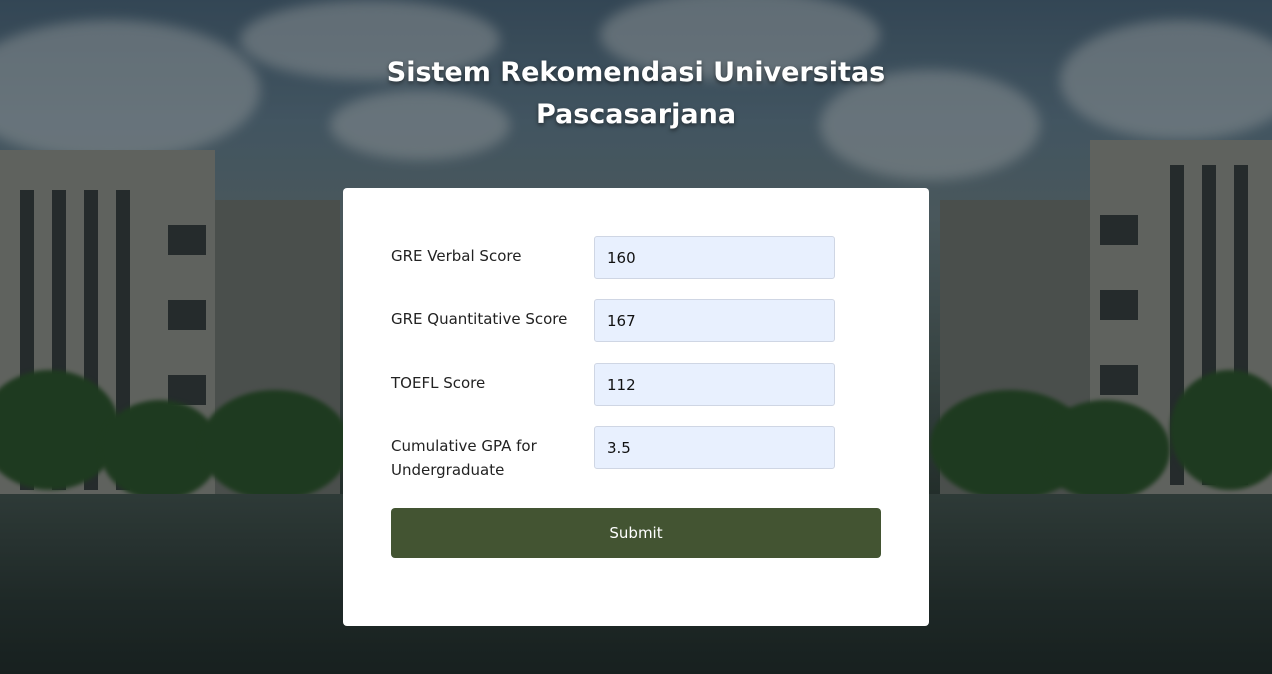 This screenshot has height=674, width=1272. Describe the element at coordinates (636, 533) in the screenshot. I see `submit-button: Submit` at that location.